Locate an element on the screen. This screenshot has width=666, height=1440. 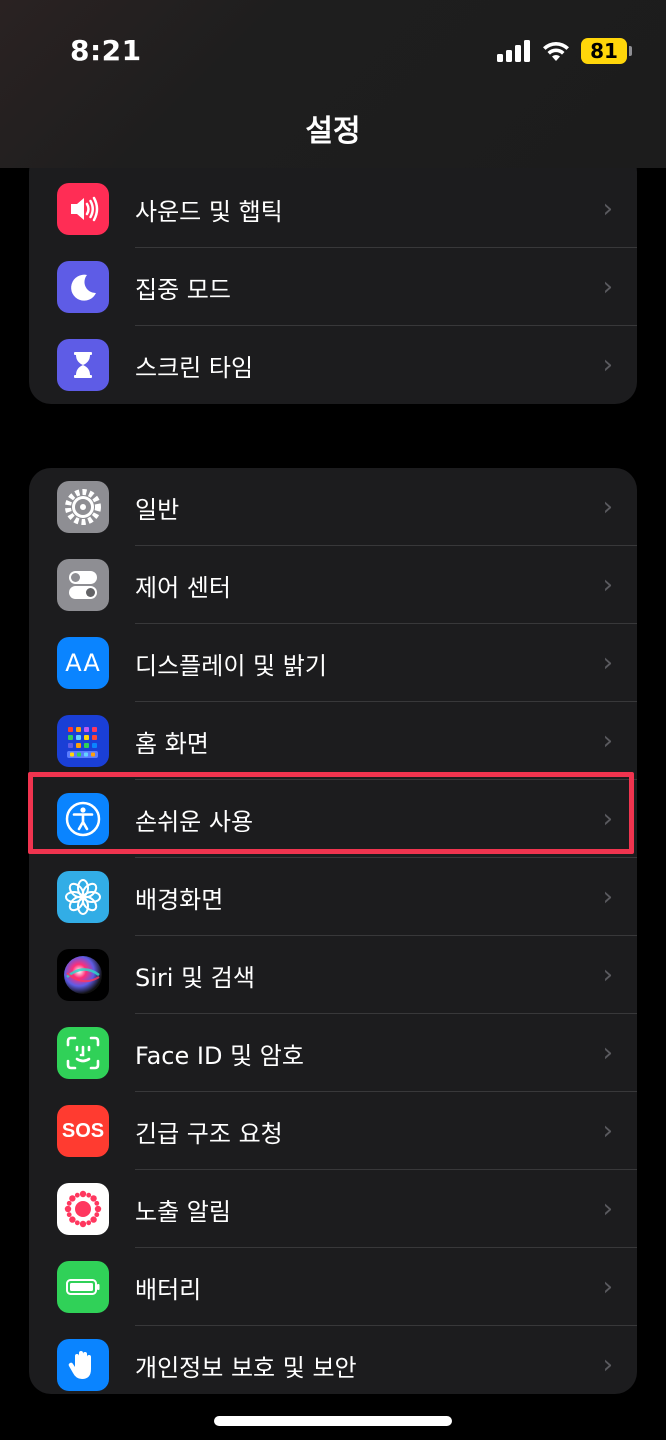
moon-icon is located at coordinates (83, 287).